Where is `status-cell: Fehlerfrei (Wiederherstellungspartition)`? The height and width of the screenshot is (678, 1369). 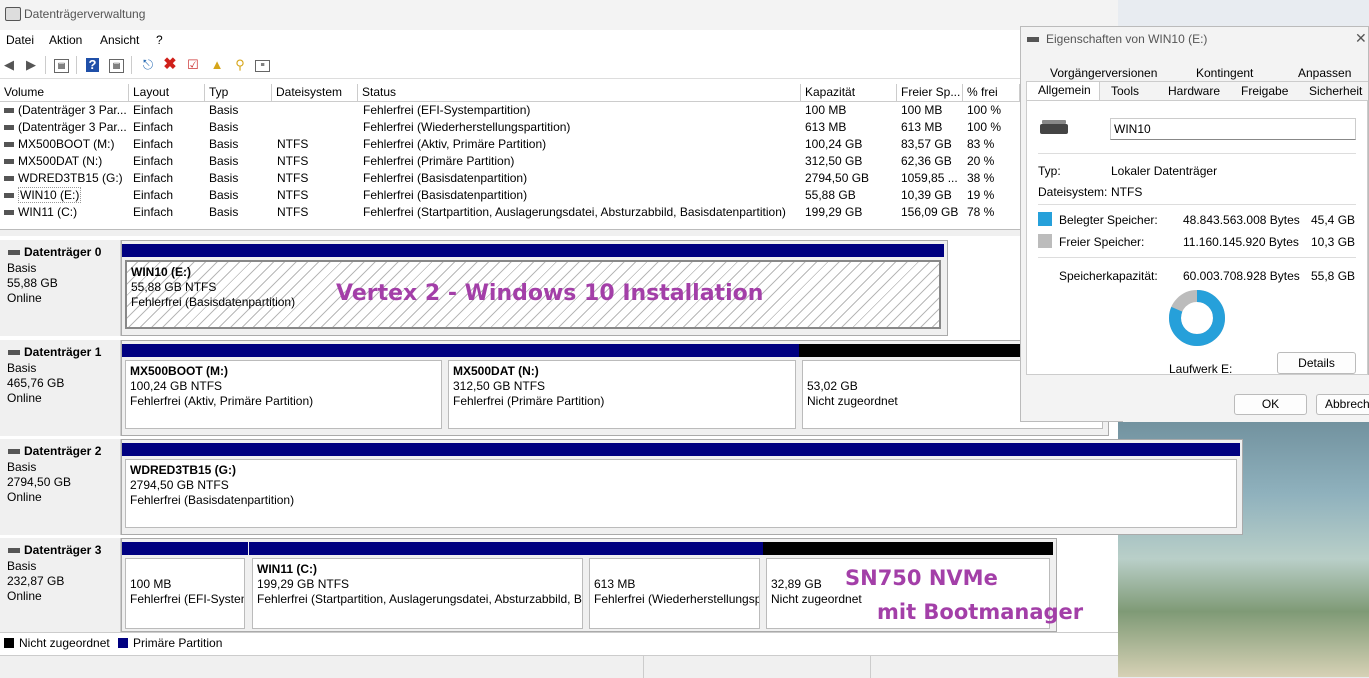 status-cell: Fehlerfrei (Wiederherstellungspartition) is located at coordinates (467, 127).